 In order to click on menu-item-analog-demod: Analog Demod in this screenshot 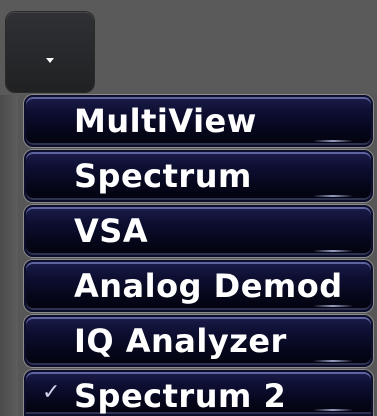, I will do `click(198, 286)`.